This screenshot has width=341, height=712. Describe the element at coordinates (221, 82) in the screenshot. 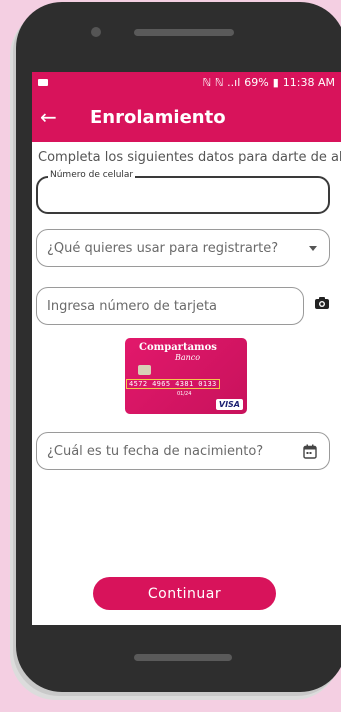

I see `signal-icons: ℕ ℕ ..ıl` at that location.